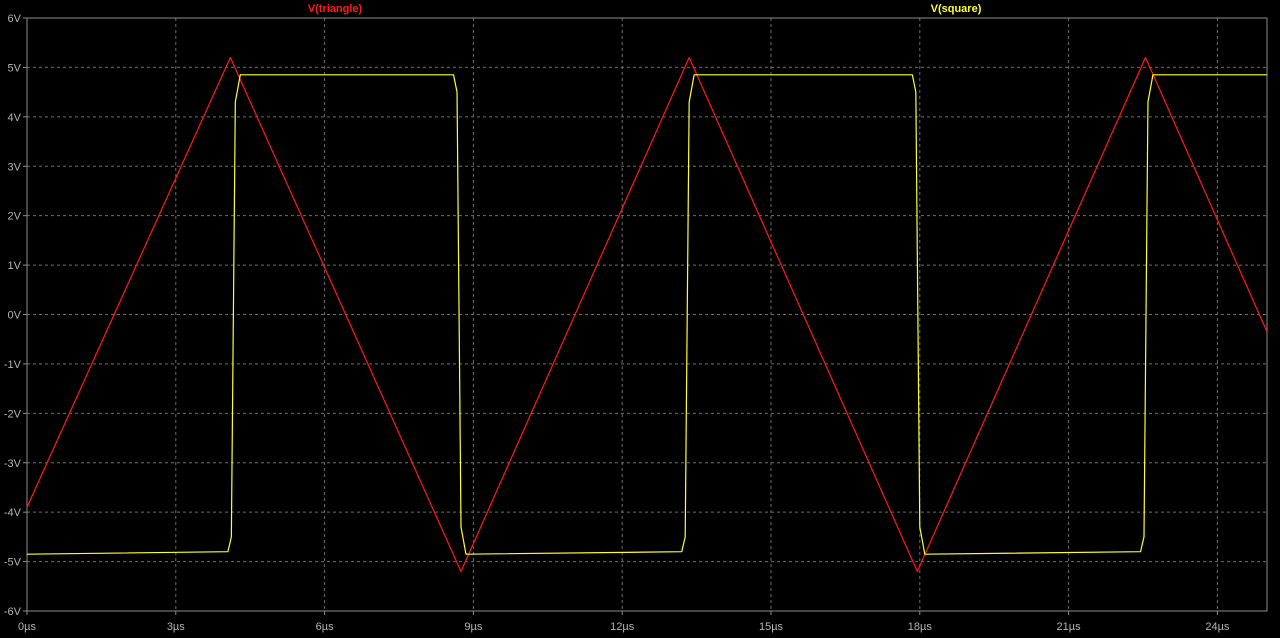  I want to click on y-tick-label-0: 6V, so click(15, 19).